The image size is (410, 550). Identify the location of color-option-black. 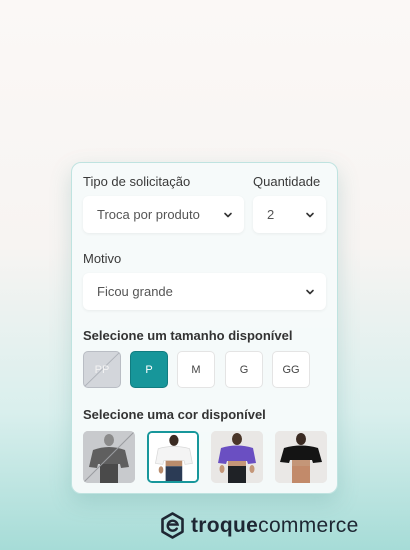
(301, 457).